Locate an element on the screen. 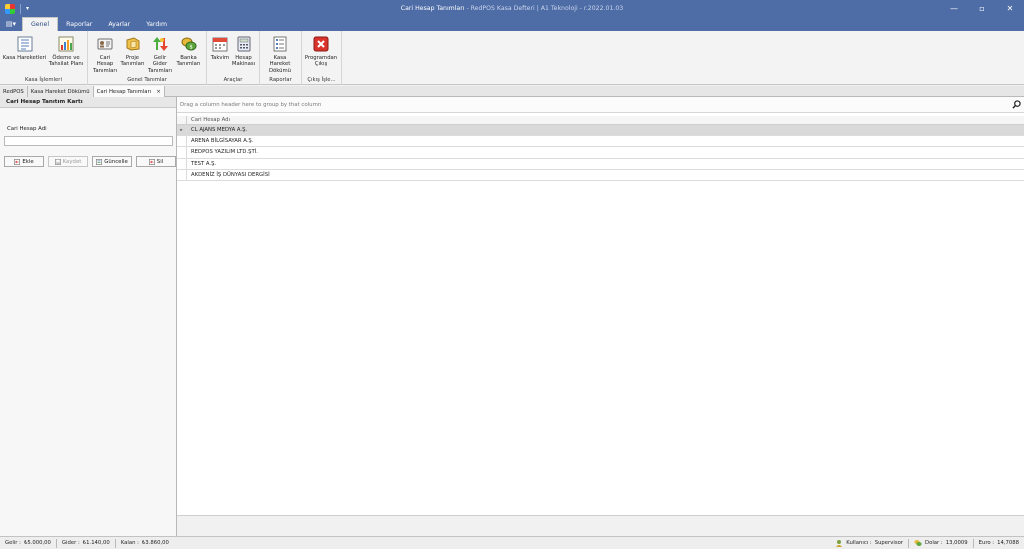 This screenshot has width=1024, height=549. delete-record-icon is located at coordinates (151, 161).